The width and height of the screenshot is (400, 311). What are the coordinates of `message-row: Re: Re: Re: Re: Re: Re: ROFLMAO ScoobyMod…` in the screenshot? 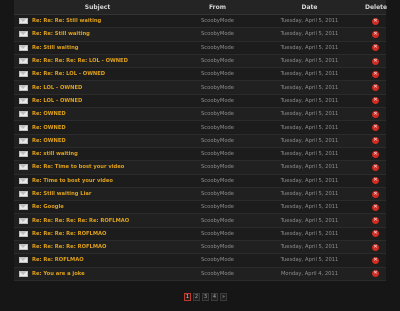 It's located at (200, 221).